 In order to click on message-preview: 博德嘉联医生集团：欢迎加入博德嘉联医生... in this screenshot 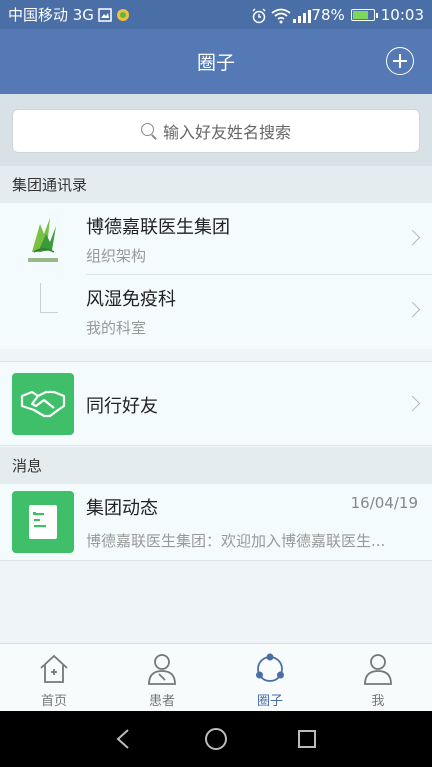, I will do `click(236, 541)`.